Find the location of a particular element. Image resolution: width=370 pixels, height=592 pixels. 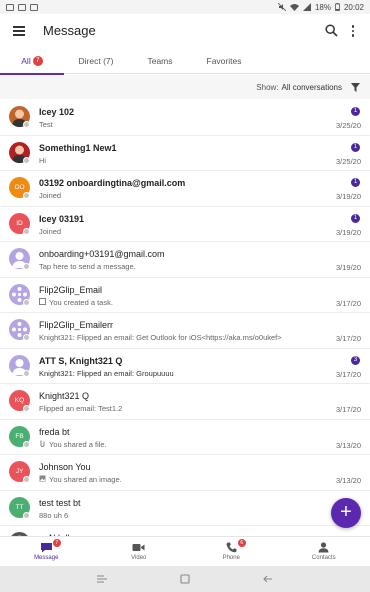

conversation-preview: Hi is located at coordinates (42, 160).